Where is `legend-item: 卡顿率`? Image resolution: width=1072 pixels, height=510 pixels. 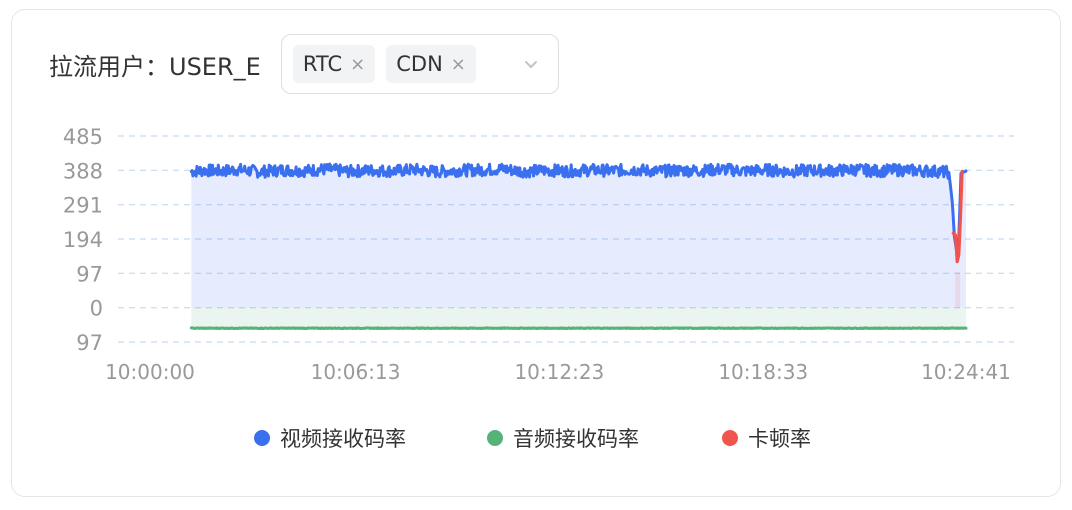
legend-item: 卡顿率 is located at coordinates (766, 438).